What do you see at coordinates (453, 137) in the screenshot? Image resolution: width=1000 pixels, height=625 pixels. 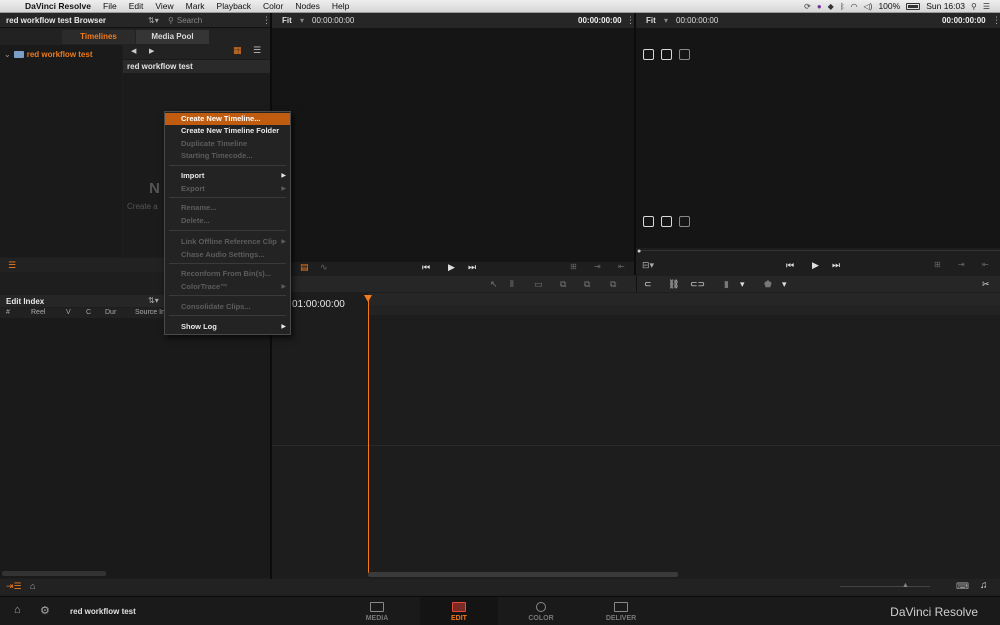 I see `source-viewer: Fit ▾ 00:00:00:00 00:00:00:00 ⋮` at bounding box center [453, 137].